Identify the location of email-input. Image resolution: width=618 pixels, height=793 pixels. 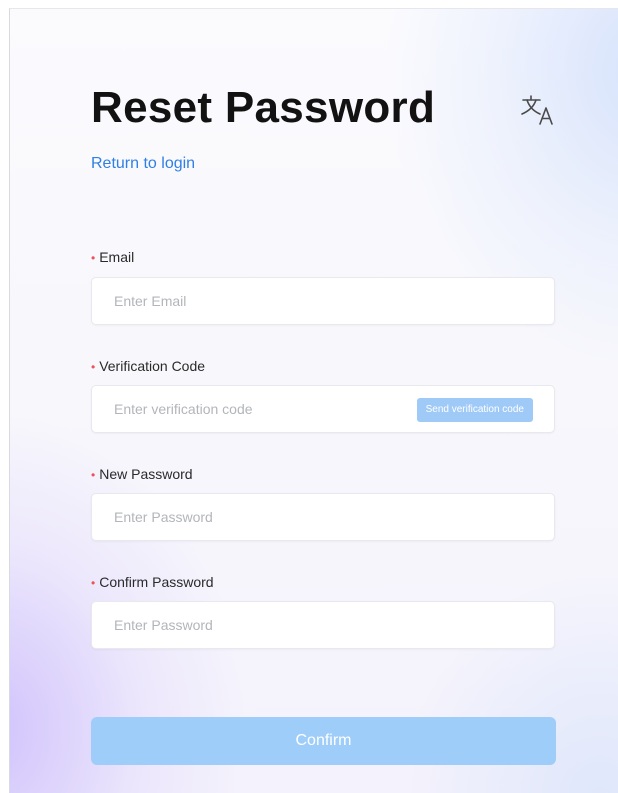
(323, 301).